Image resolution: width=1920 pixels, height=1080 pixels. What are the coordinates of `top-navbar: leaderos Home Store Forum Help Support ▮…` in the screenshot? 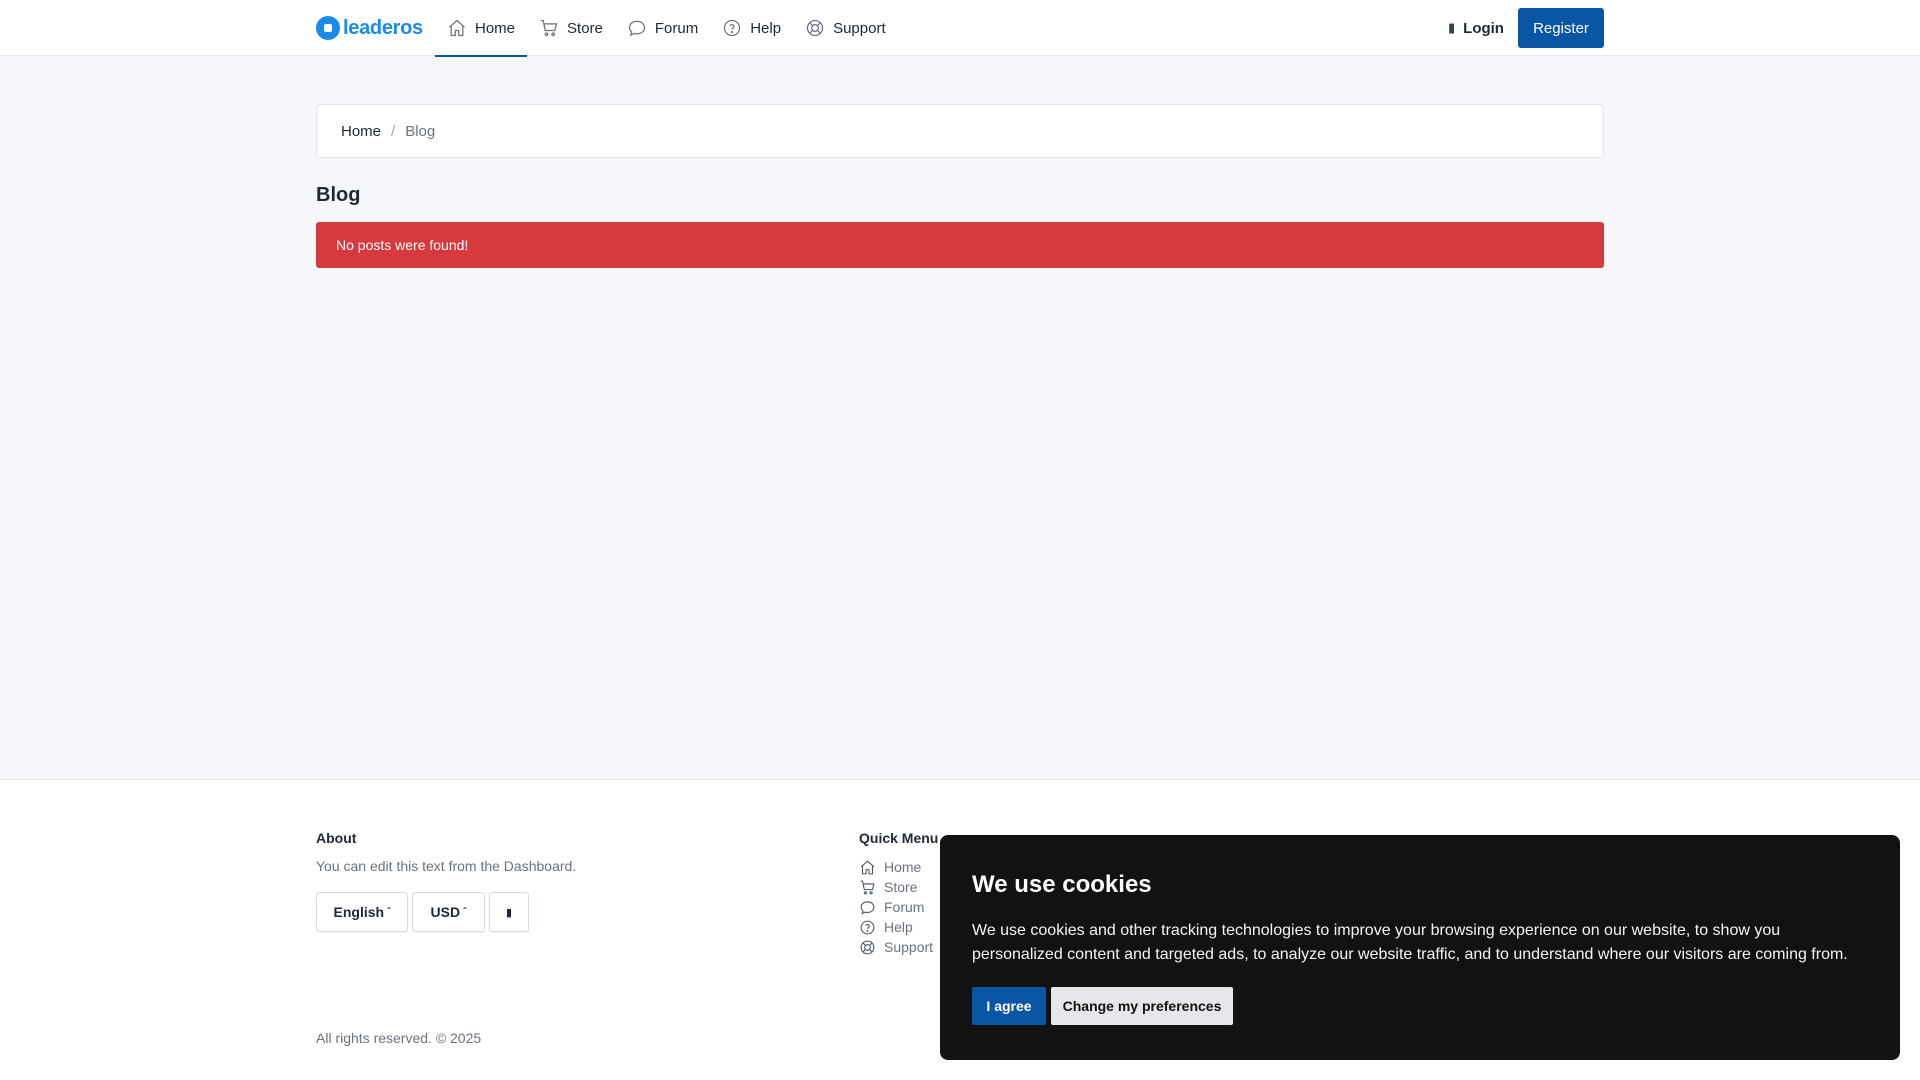 It's located at (960, 28).